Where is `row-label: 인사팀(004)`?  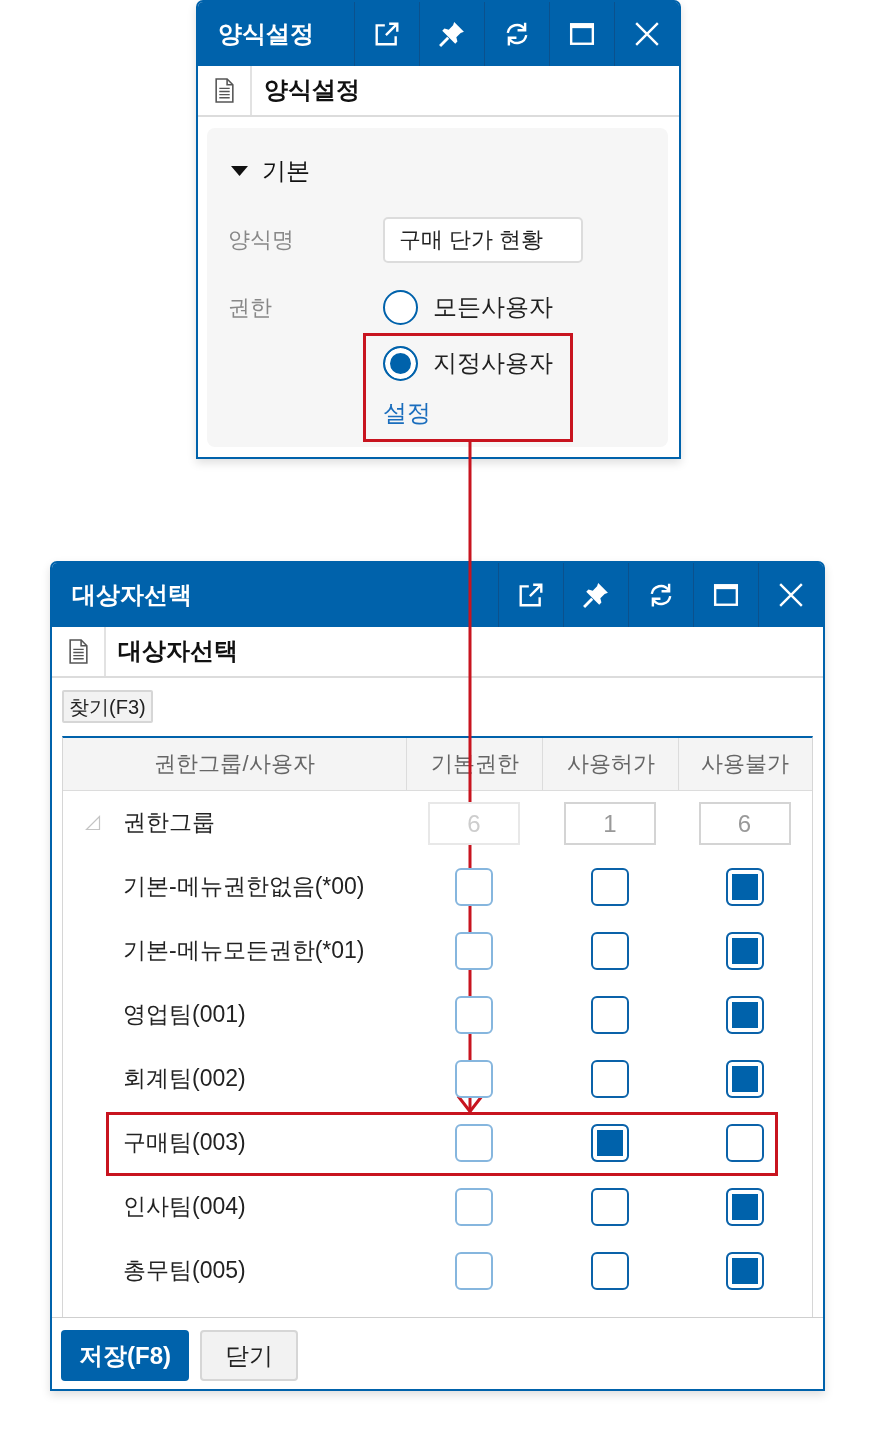
row-label: 인사팀(004) is located at coordinates (184, 1207).